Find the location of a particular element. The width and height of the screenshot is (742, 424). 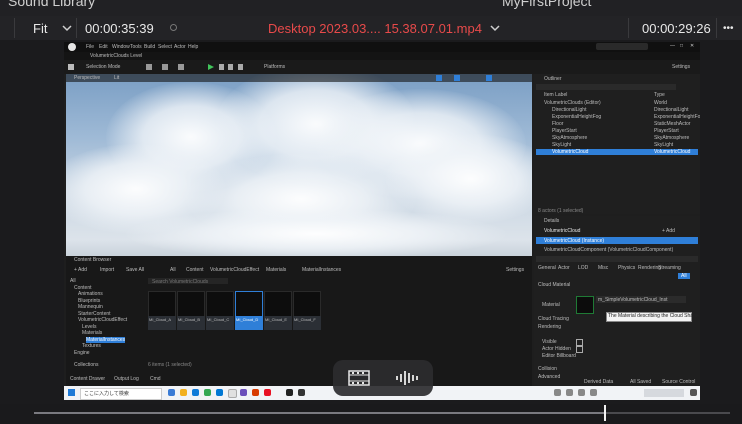

mail-icon is located at coordinates (219, 392).